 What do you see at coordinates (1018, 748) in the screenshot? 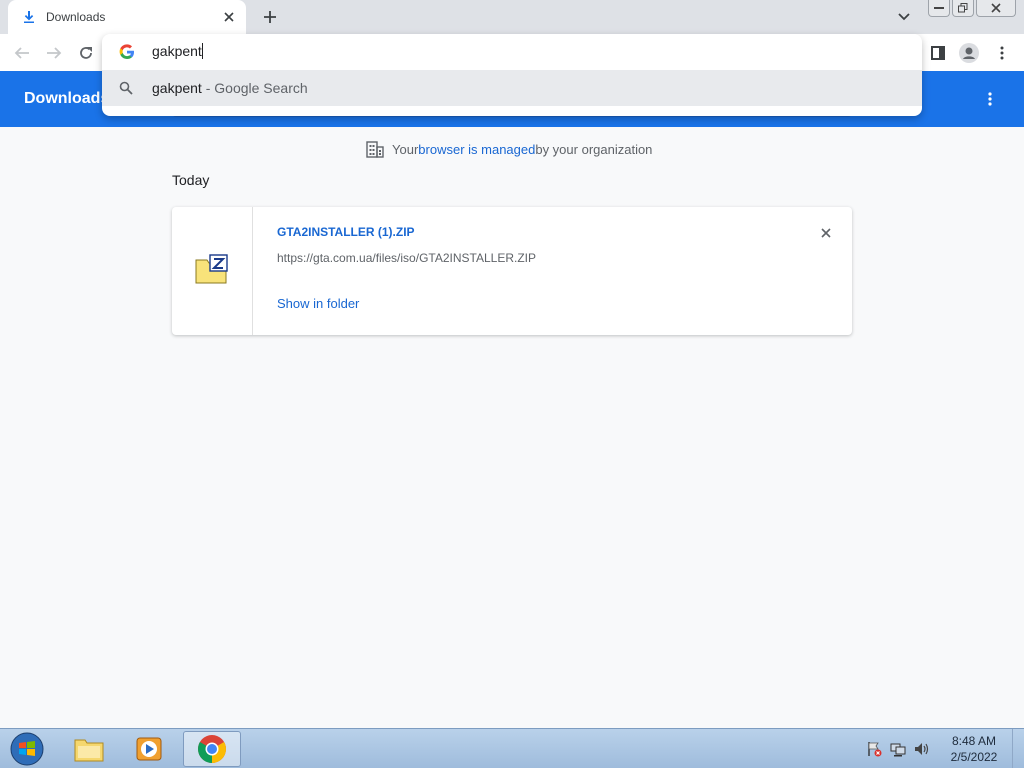
I see `show-desktop-button` at bounding box center [1018, 748].